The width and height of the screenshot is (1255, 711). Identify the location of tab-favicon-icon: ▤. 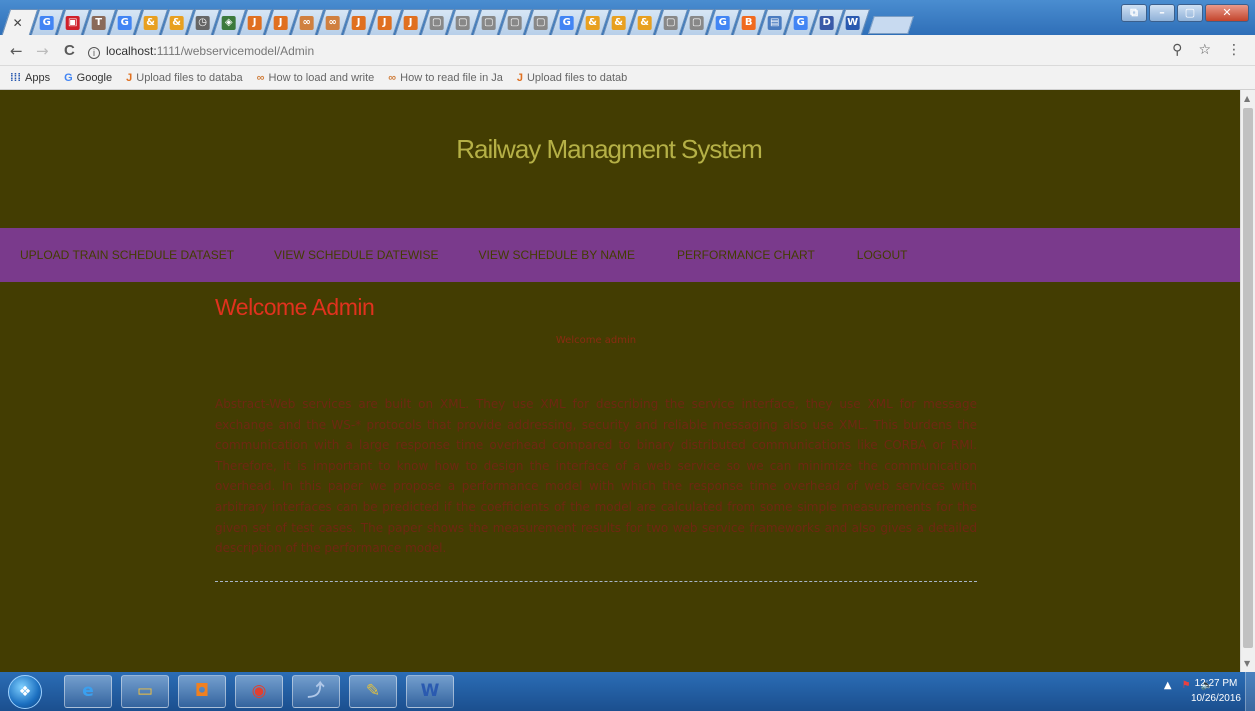
(774, 23).